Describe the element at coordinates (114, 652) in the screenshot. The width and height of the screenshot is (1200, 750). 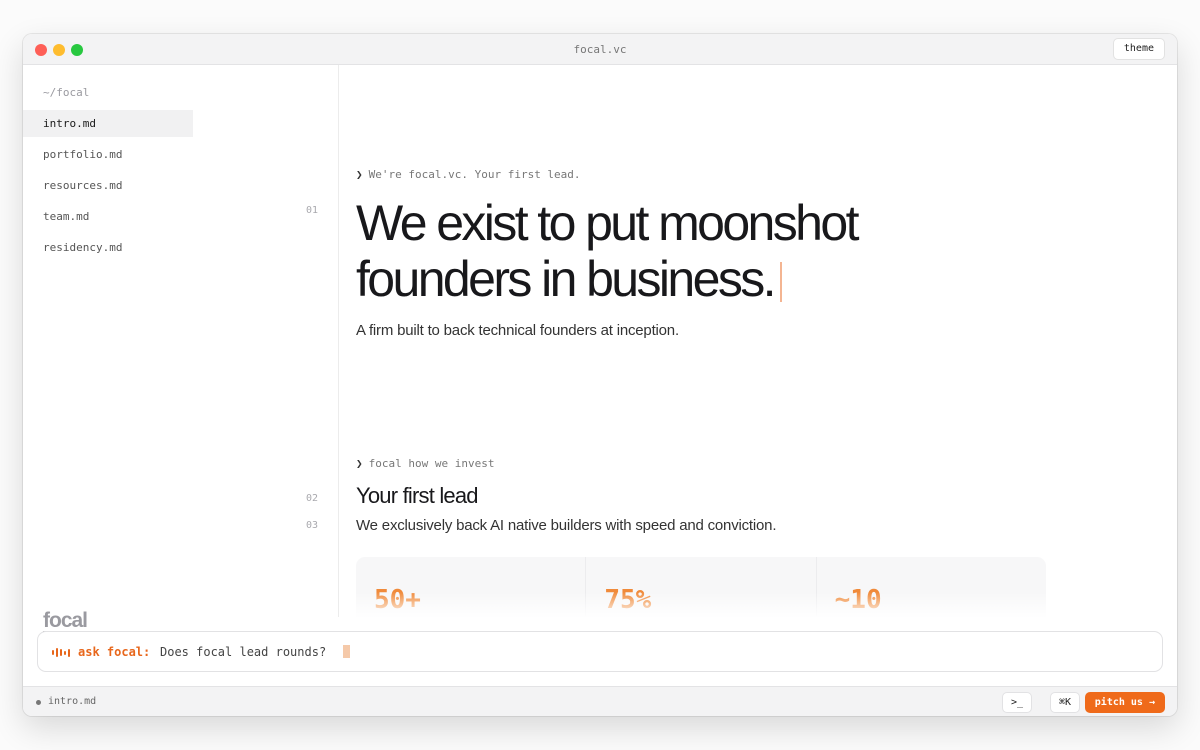
I see `ask-label: ask focal:` at that location.